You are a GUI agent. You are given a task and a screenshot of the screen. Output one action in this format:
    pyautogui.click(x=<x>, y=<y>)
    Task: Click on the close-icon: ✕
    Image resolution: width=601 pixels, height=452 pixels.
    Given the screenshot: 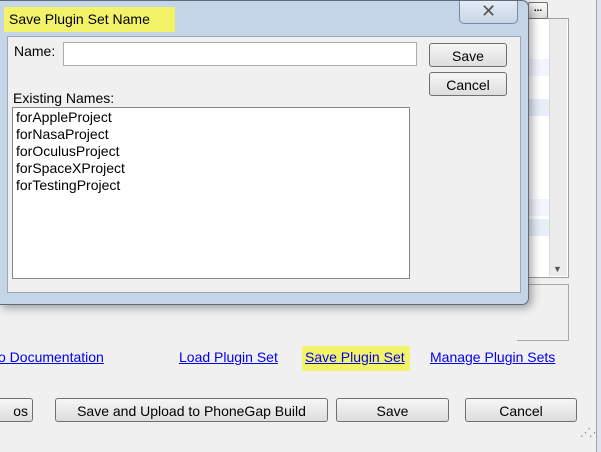 What is the action you would take?
    pyautogui.click(x=488, y=11)
    